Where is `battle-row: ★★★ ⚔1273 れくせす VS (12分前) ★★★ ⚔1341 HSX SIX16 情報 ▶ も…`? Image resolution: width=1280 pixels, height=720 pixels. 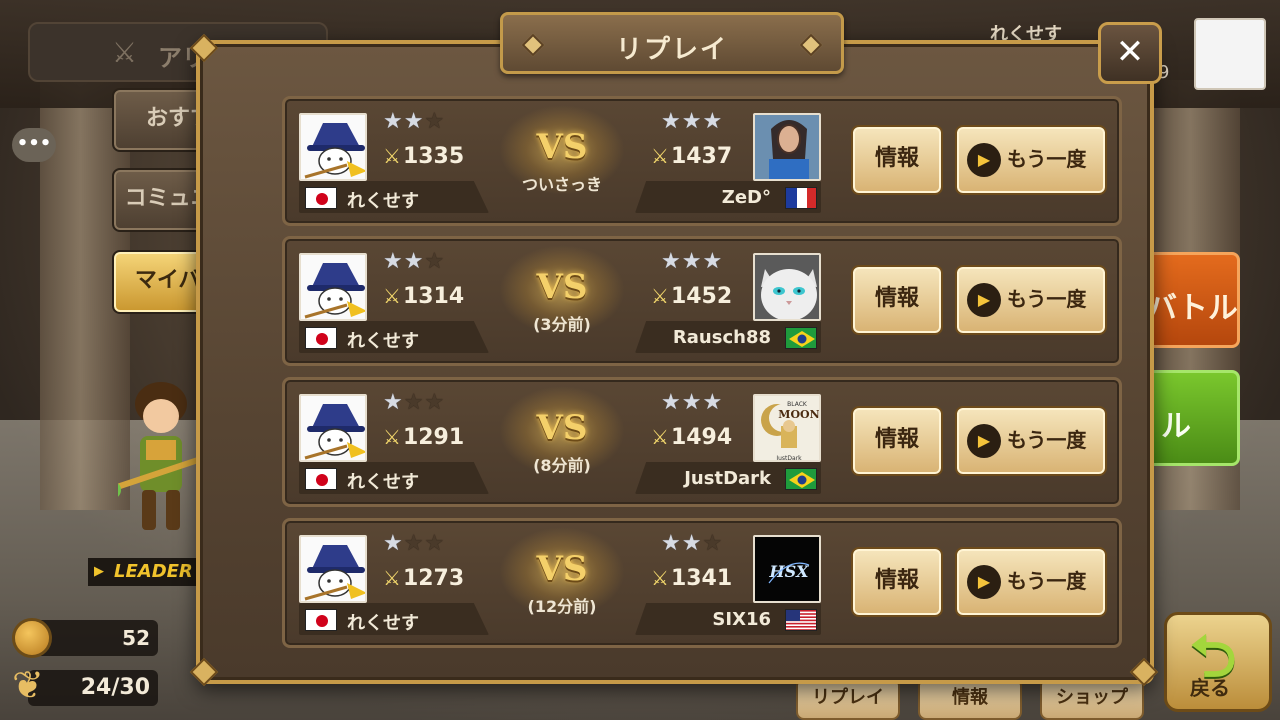 battle-row: ★★★ ⚔1273 れくせす VS (12分前) ★★★ ⚔1341 HSX SIX16 情報 ▶ も… is located at coordinates (702, 583).